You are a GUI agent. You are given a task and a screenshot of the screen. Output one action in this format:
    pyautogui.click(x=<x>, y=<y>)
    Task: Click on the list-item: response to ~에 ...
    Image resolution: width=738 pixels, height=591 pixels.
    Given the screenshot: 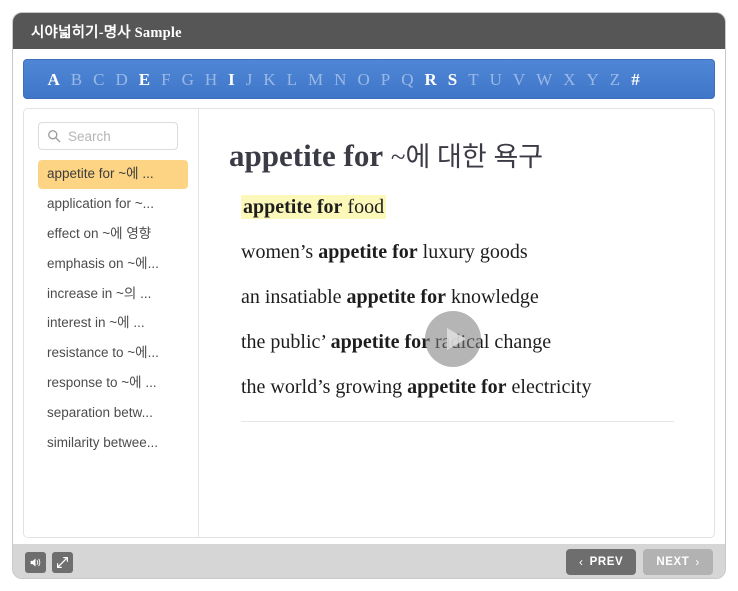 What is the action you would take?
    pyautogui.click(x=113, y=383)
    